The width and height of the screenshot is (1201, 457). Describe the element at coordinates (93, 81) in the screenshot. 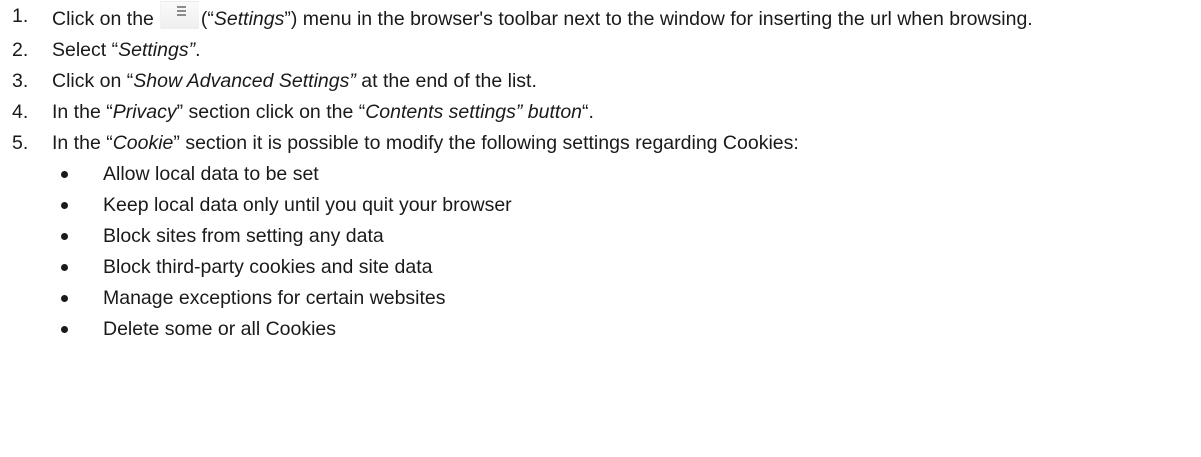

I see `step-text: Click on “` at that location.